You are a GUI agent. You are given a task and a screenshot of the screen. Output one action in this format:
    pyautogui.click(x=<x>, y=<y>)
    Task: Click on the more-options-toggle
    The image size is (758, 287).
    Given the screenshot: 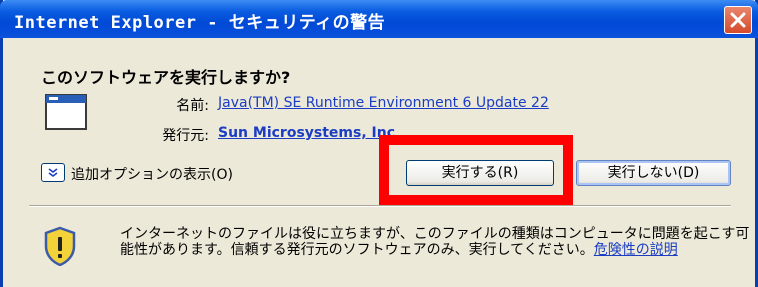 What is the action you would take?
    pyautogui.click(x=53, y=172)
    